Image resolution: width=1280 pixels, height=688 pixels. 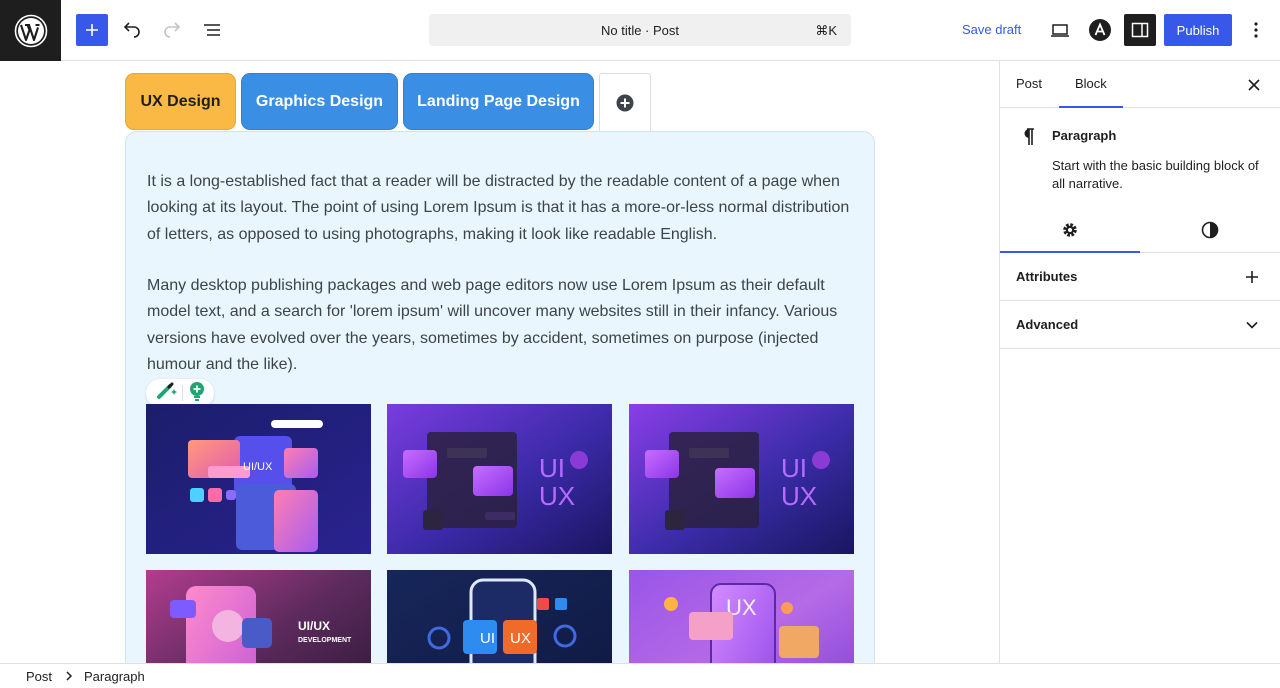 I want to click on tile-text: DEVELOPMENT, so click(x=325, y=640).